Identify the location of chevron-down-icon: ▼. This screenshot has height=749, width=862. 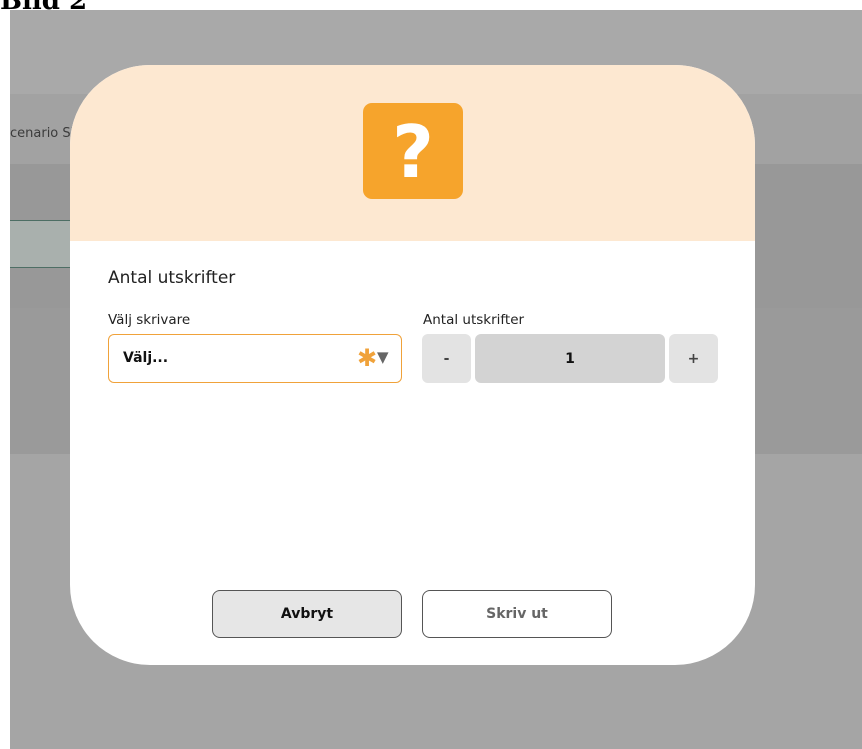
(383, 357).